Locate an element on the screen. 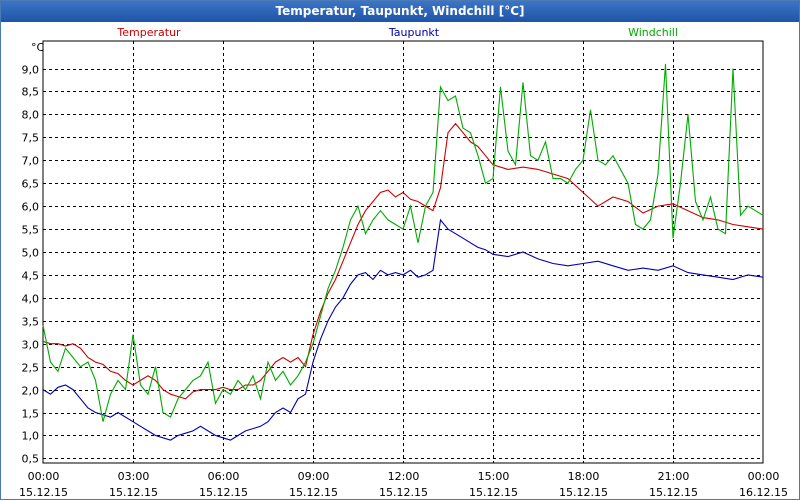 This screenshot has height=501, width=800. x-tick-time: 15:00 is located at coordinates (494, 476).